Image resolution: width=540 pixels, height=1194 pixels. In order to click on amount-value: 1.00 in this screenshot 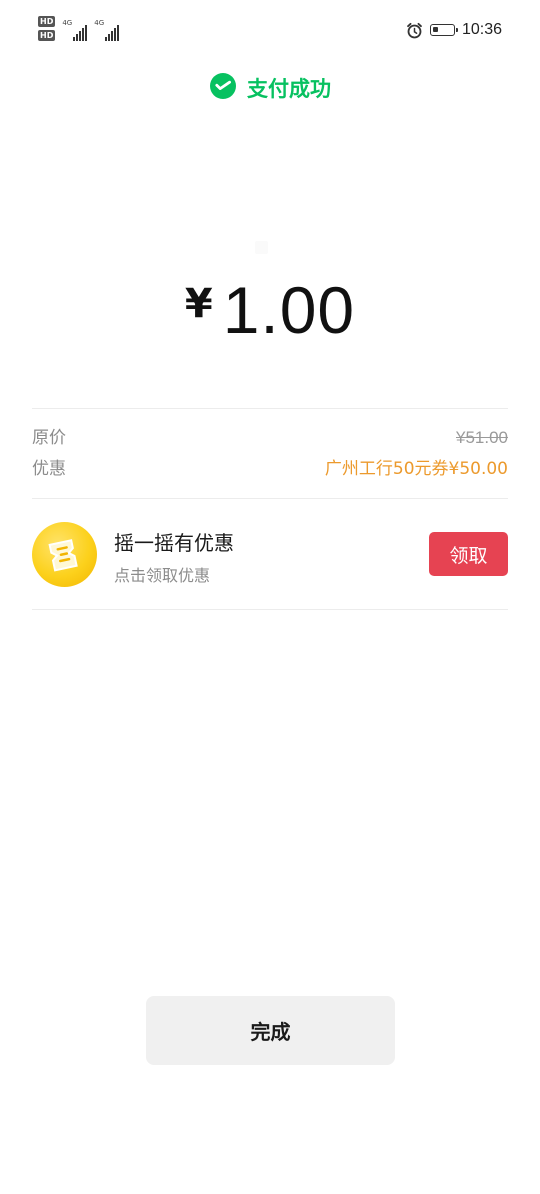, I will do `click(289, 310)`.